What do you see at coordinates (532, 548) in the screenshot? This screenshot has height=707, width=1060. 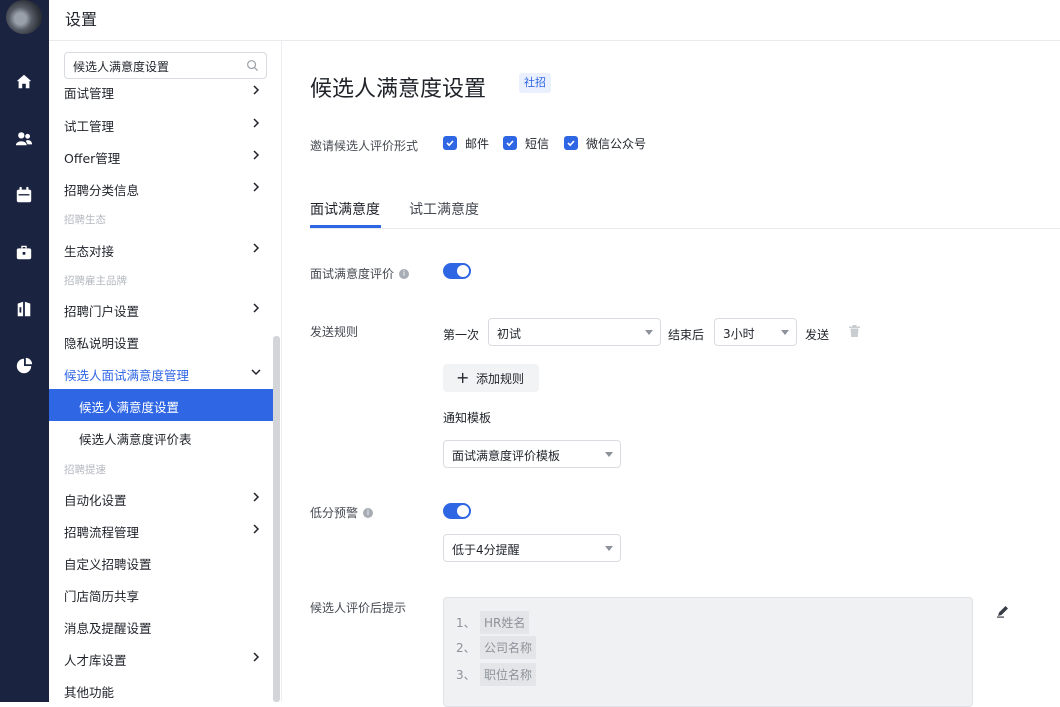 I see `low-score-select: 低于4分提醒` at bounding box center [532, 548].